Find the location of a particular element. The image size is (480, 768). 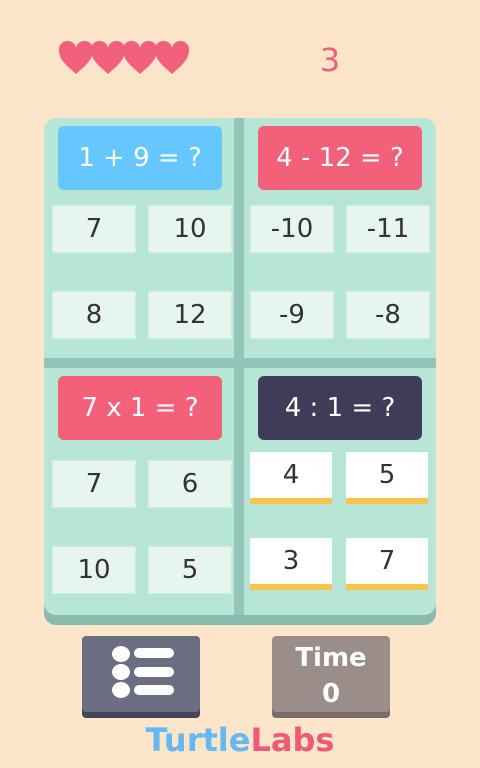

answer-button: -8 is located at coordinates (388, 315).